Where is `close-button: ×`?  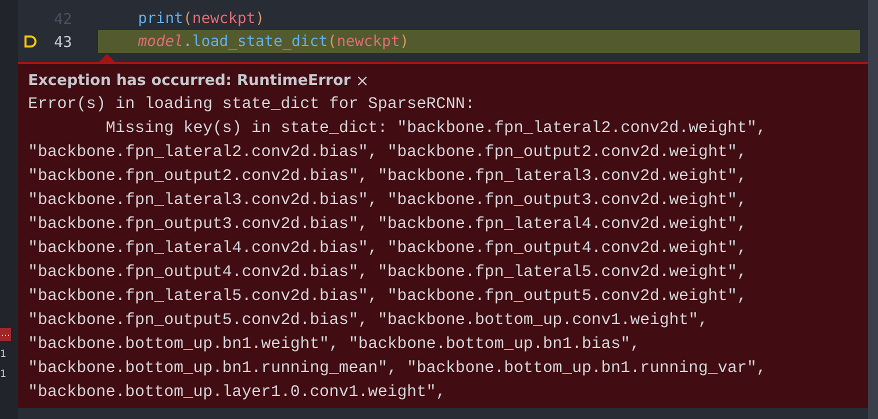 close-button: × is located at coordinates (363, 80).